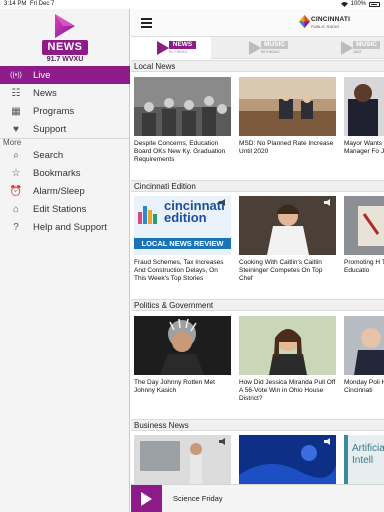 Image resolution: width=384 pixels, height=512 pixels. I want to click on cincinnati-public-radio-logo: CINCINNATI PUBLIC RADIO, so click(325, 23).